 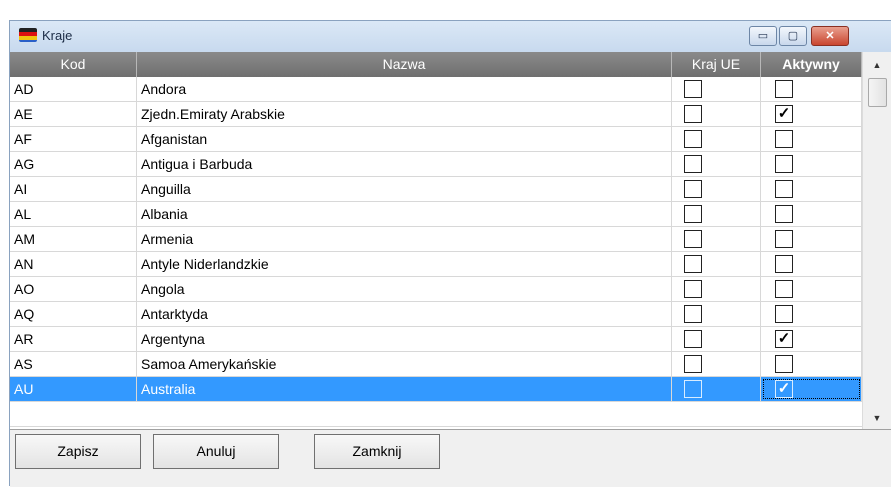 I want to click on cell-nazwa: Armenia, so click(x=404, y=239).